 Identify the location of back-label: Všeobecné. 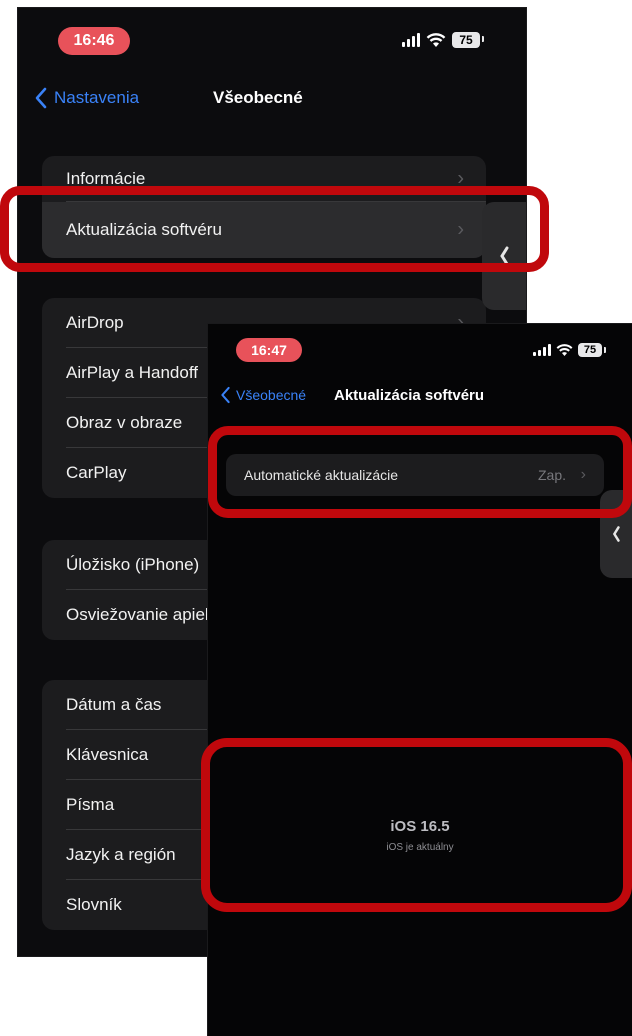
(271, 395).